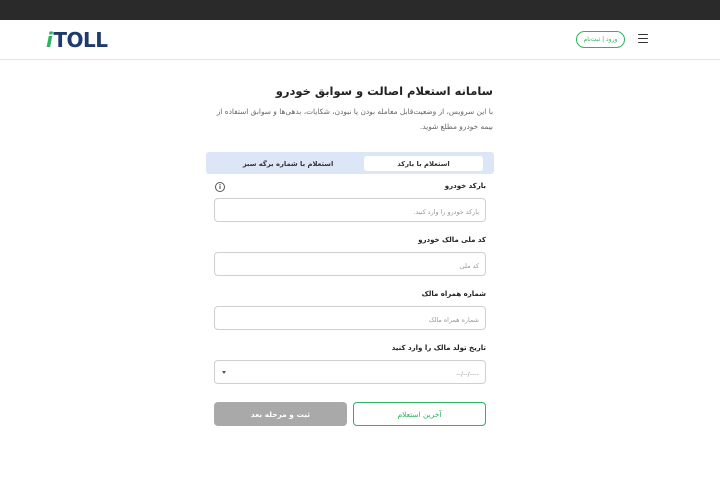 This screenshot has height=480, width=720. What do you see at coordinates (220, 187) in the screenshot?
I see `info-icon: i` at bounding box center [220, 187].